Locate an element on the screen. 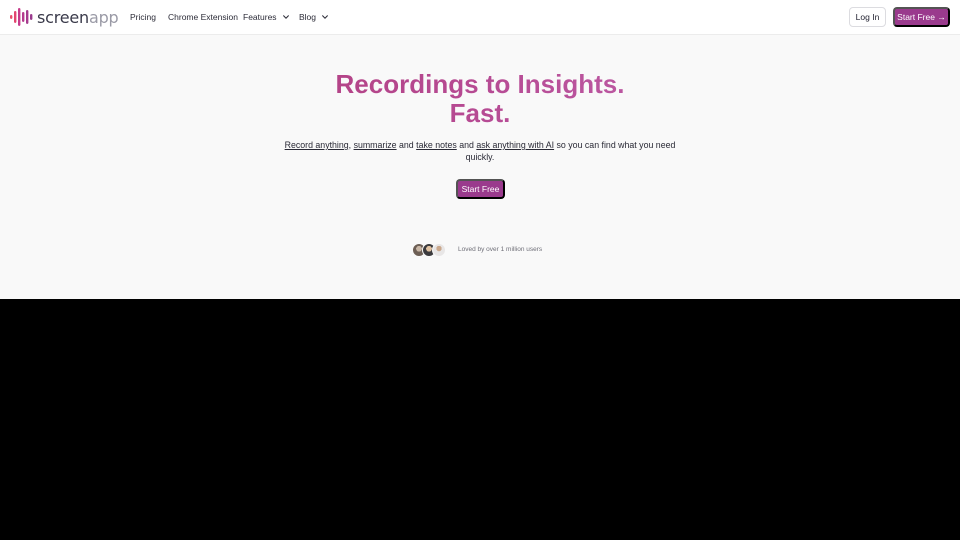 This screenshot has width=960, height=540. summarize-link: summarize is located at coordinates (375, 145).